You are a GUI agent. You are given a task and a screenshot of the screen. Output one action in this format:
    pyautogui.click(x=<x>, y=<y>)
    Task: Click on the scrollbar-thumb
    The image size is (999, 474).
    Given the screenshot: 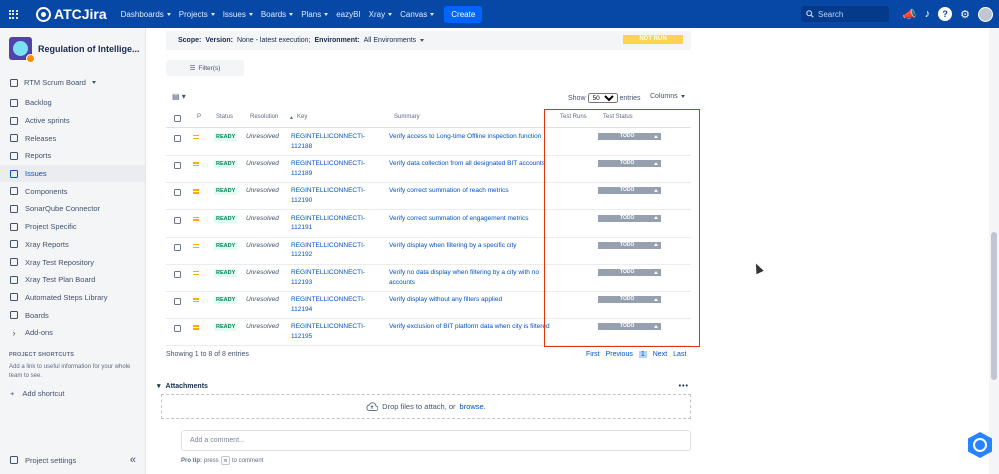 What is the action you would take?
    pyautogui.click(x=994, y=306)
    